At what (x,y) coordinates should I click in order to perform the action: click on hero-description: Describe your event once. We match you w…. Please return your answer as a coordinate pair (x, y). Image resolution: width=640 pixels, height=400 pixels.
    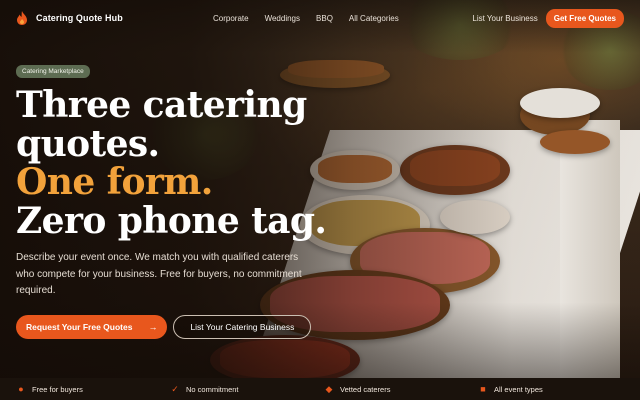
    Looking at the image, I should click on (159, 274).